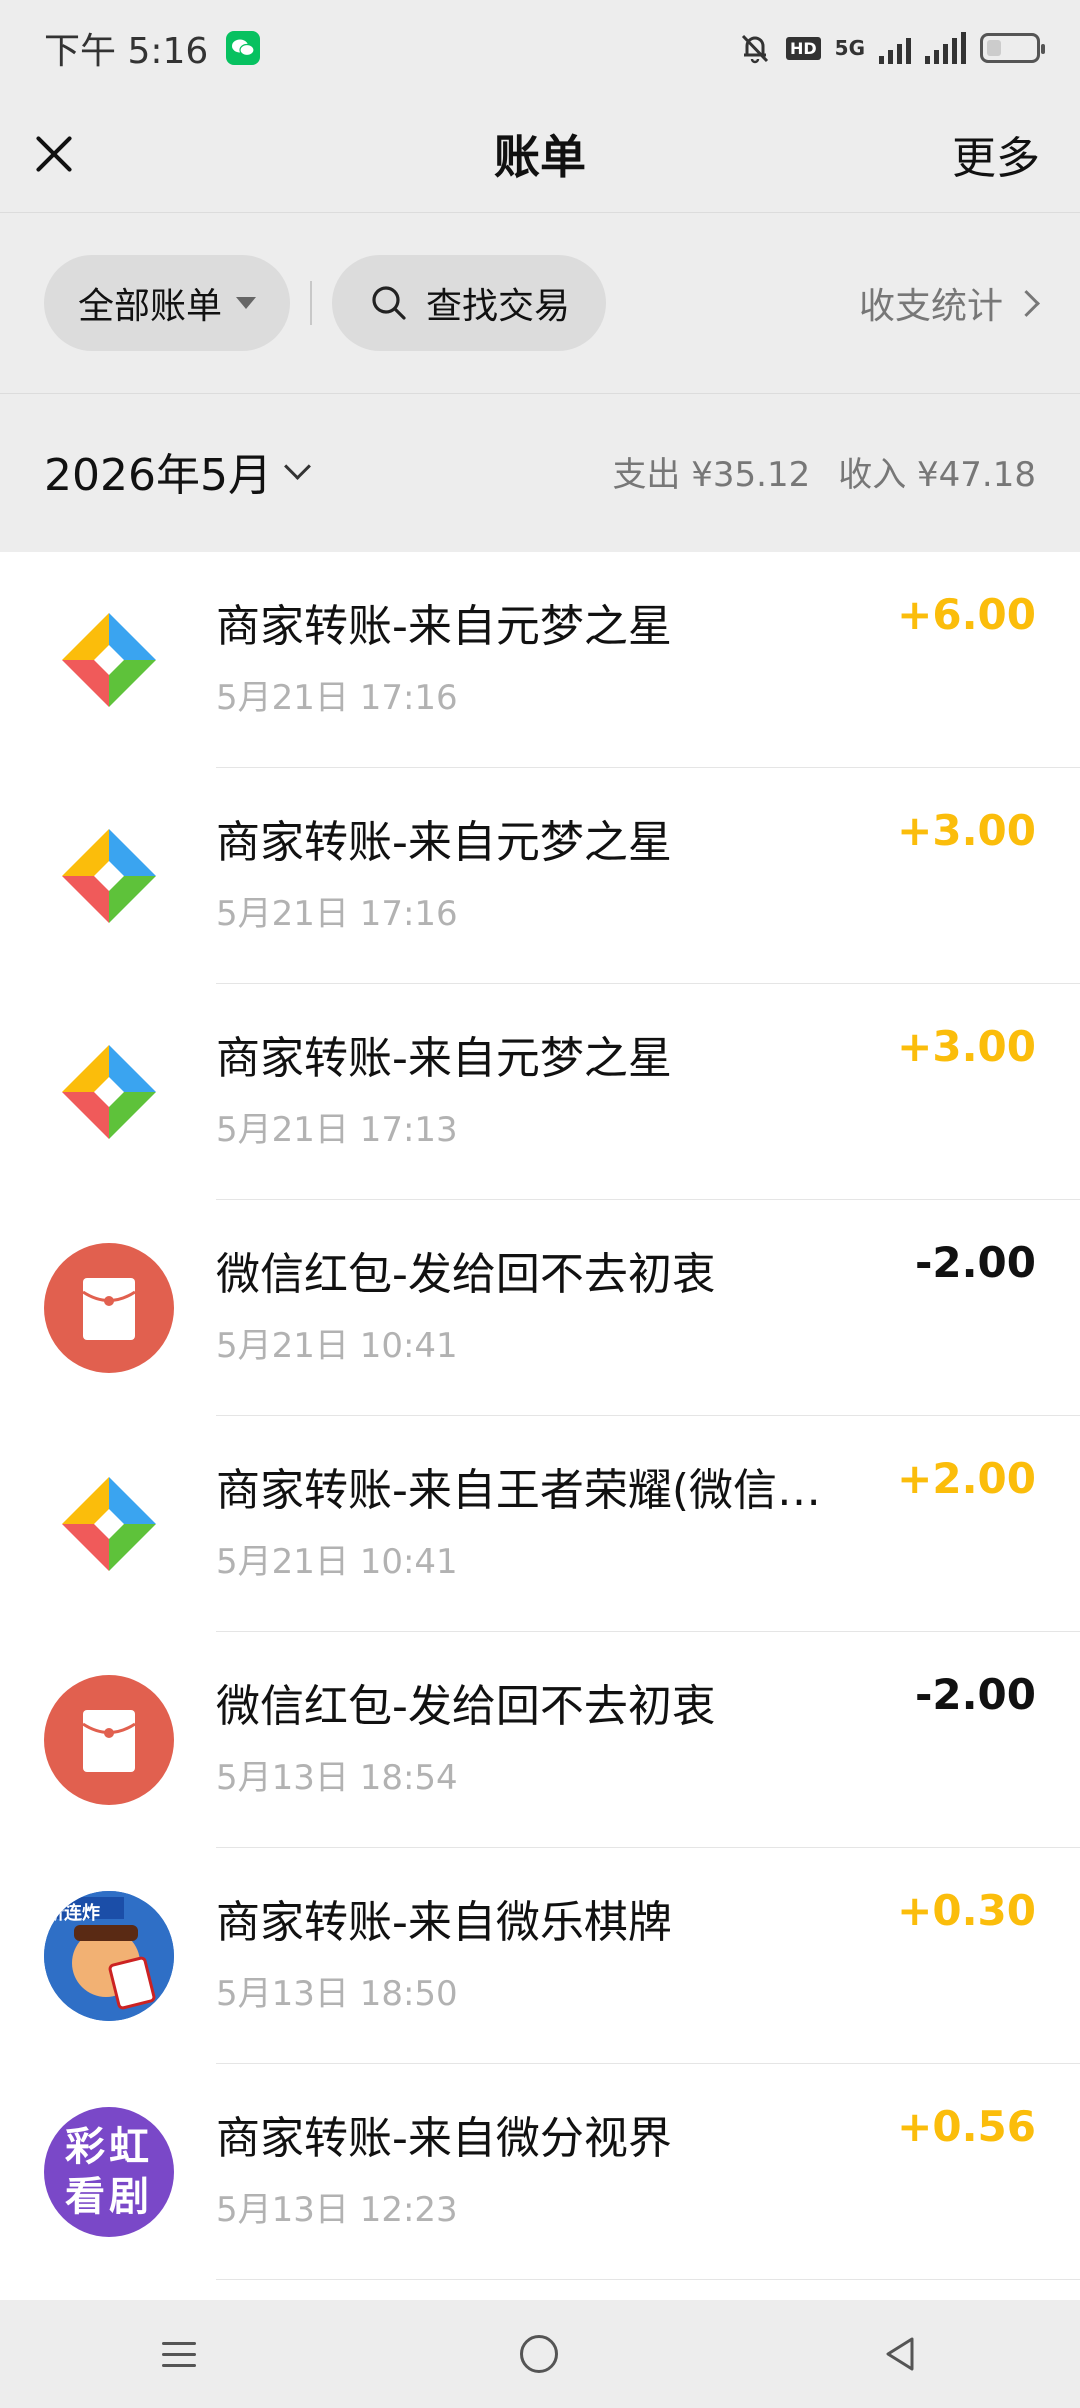 The width and height of the screenshot is (1080, 2408). I want to click on game-avatar-text: 新连炸, so click(73, 1913).